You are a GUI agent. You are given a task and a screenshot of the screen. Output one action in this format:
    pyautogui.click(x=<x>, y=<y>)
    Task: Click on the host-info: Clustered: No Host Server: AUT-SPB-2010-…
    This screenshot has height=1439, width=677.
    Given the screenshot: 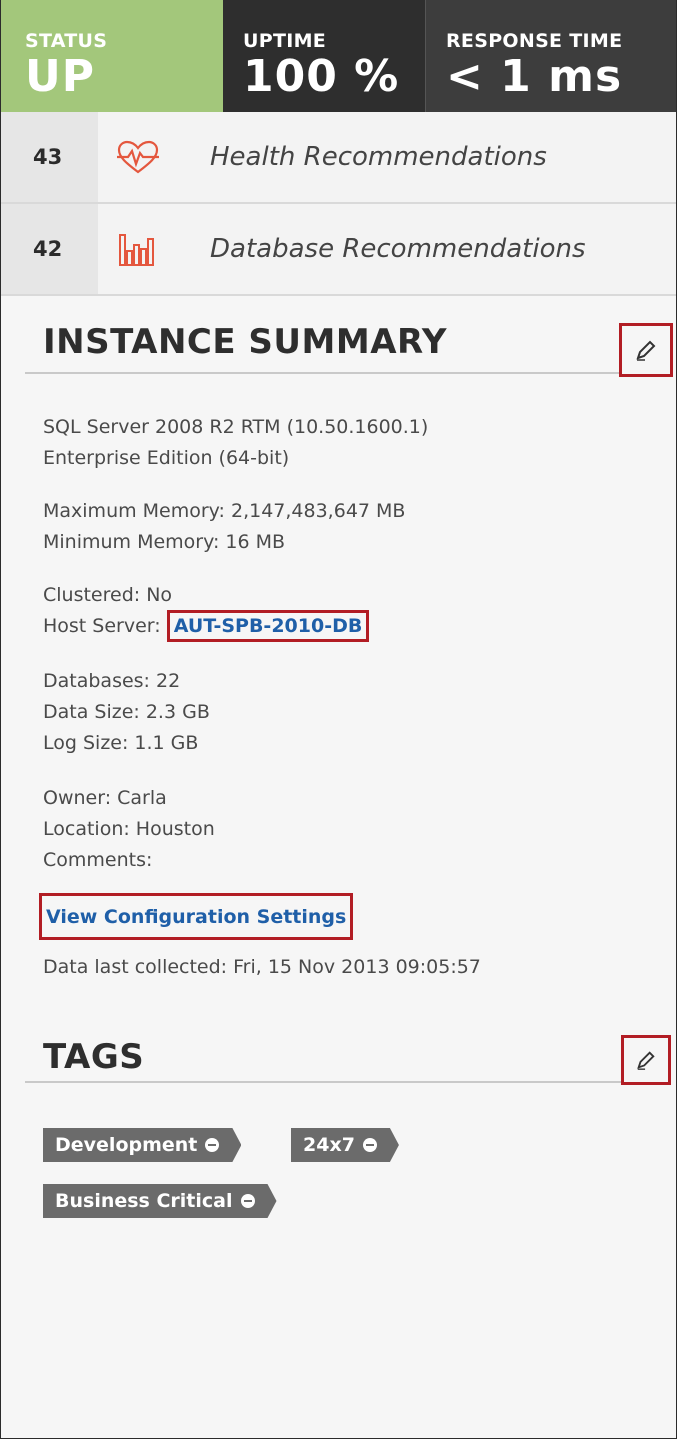 What is the action you would take?
    pyautogui.click(x=206, y=611)
    